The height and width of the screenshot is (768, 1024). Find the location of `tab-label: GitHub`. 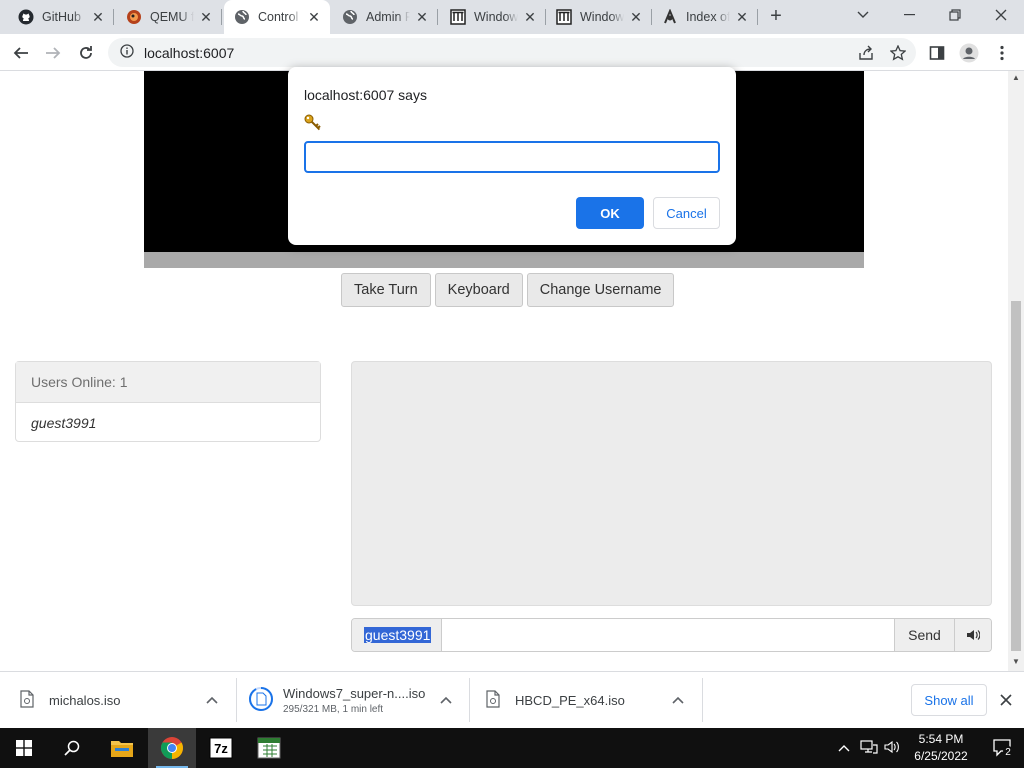

tab-label: GitHub is located at coordinates (61, 17).